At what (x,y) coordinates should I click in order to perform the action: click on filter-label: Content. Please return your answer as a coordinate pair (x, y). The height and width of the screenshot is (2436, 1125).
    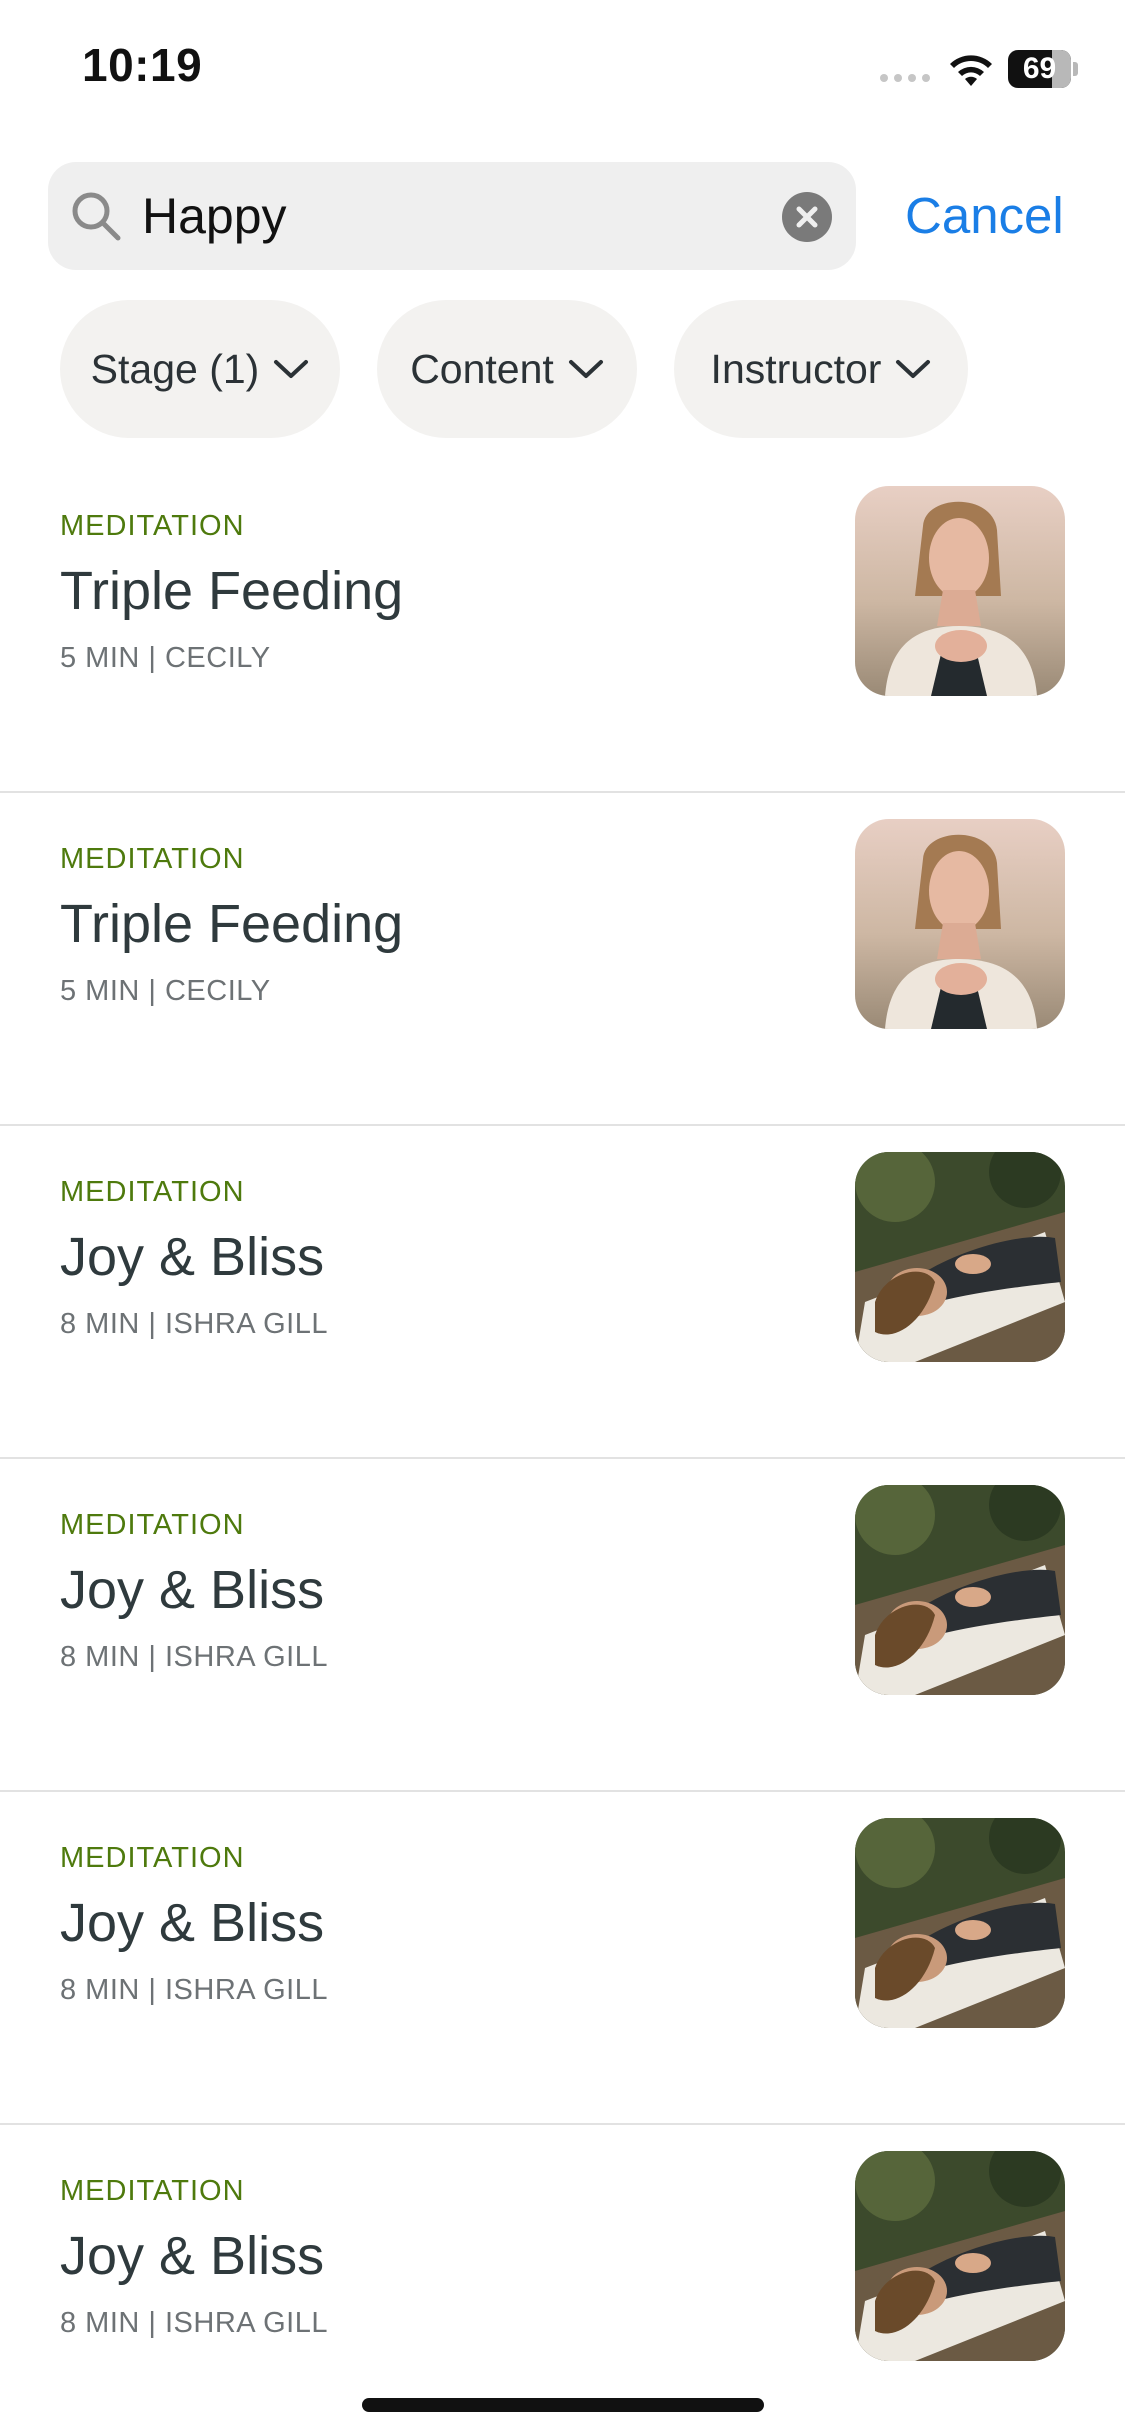
    Looking at the image, I should click on (482, 368).